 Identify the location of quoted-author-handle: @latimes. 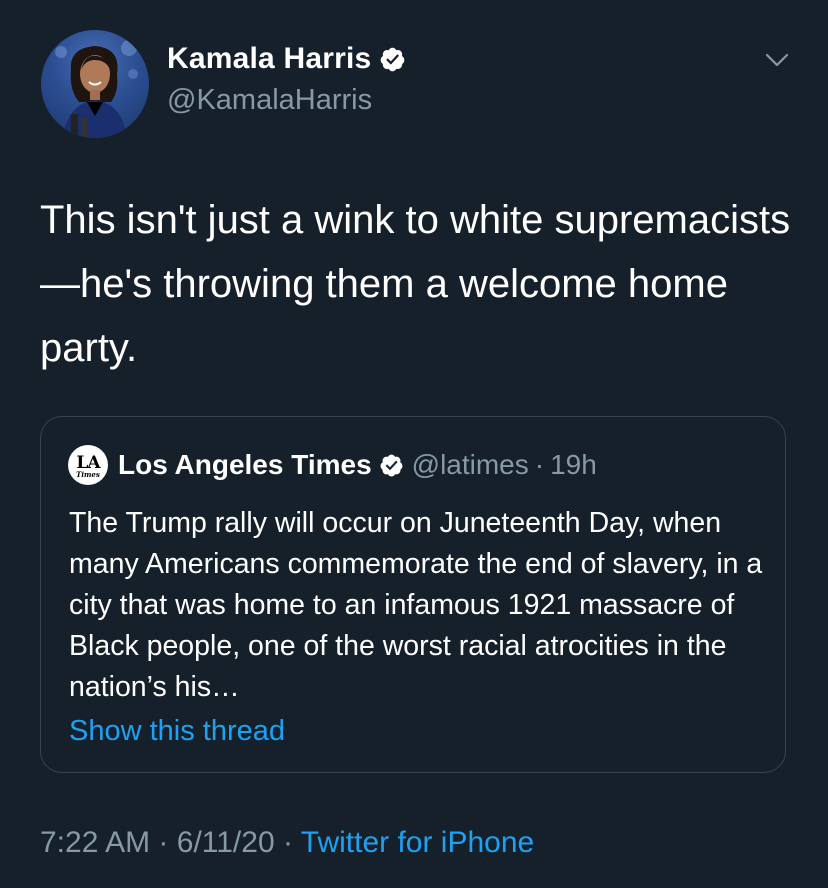
(470, 464).